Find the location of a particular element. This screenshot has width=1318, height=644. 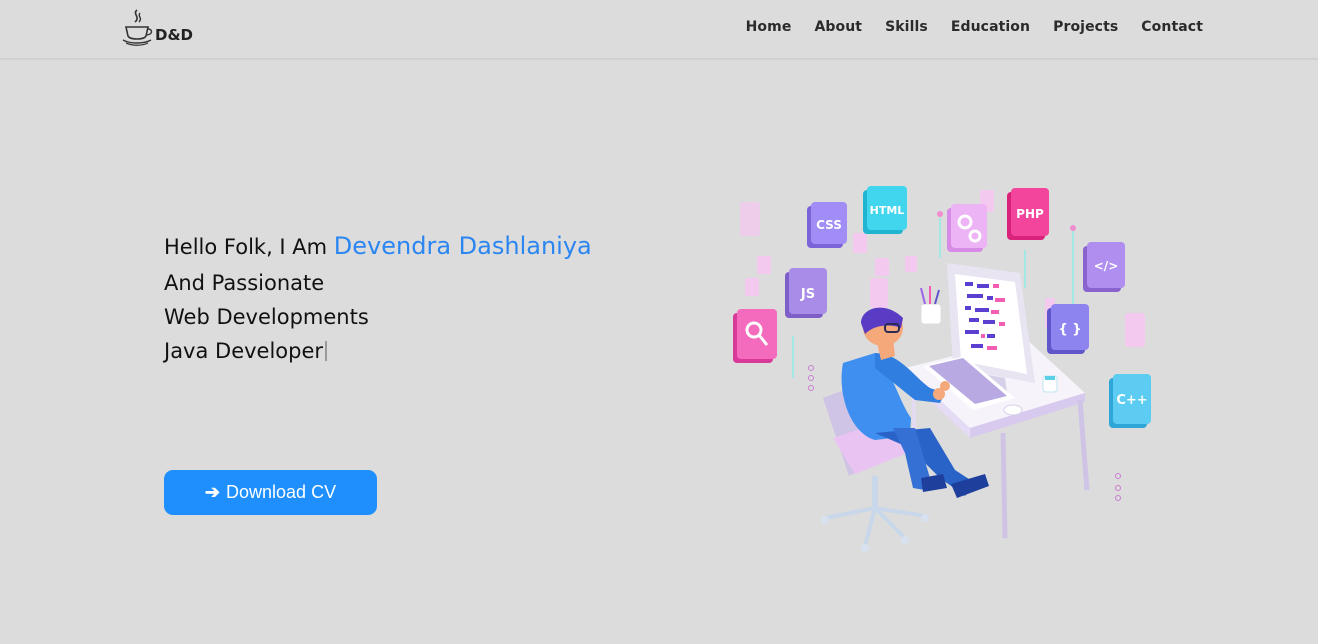

nav-skills: Skills is located at coordinates (906, 27).